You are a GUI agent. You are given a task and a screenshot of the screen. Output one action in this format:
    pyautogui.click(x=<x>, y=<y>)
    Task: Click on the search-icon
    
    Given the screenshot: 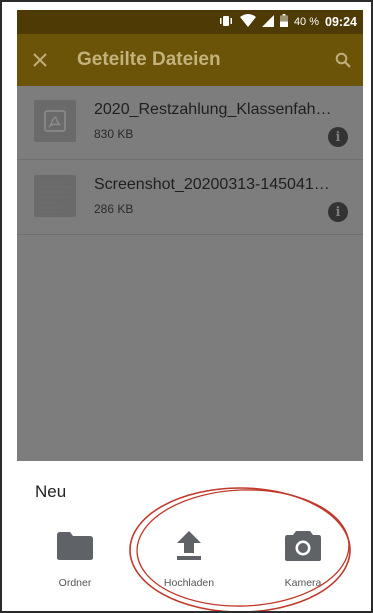 What is the action you would take?
    pyautogui.click(x=343, y=60)
    